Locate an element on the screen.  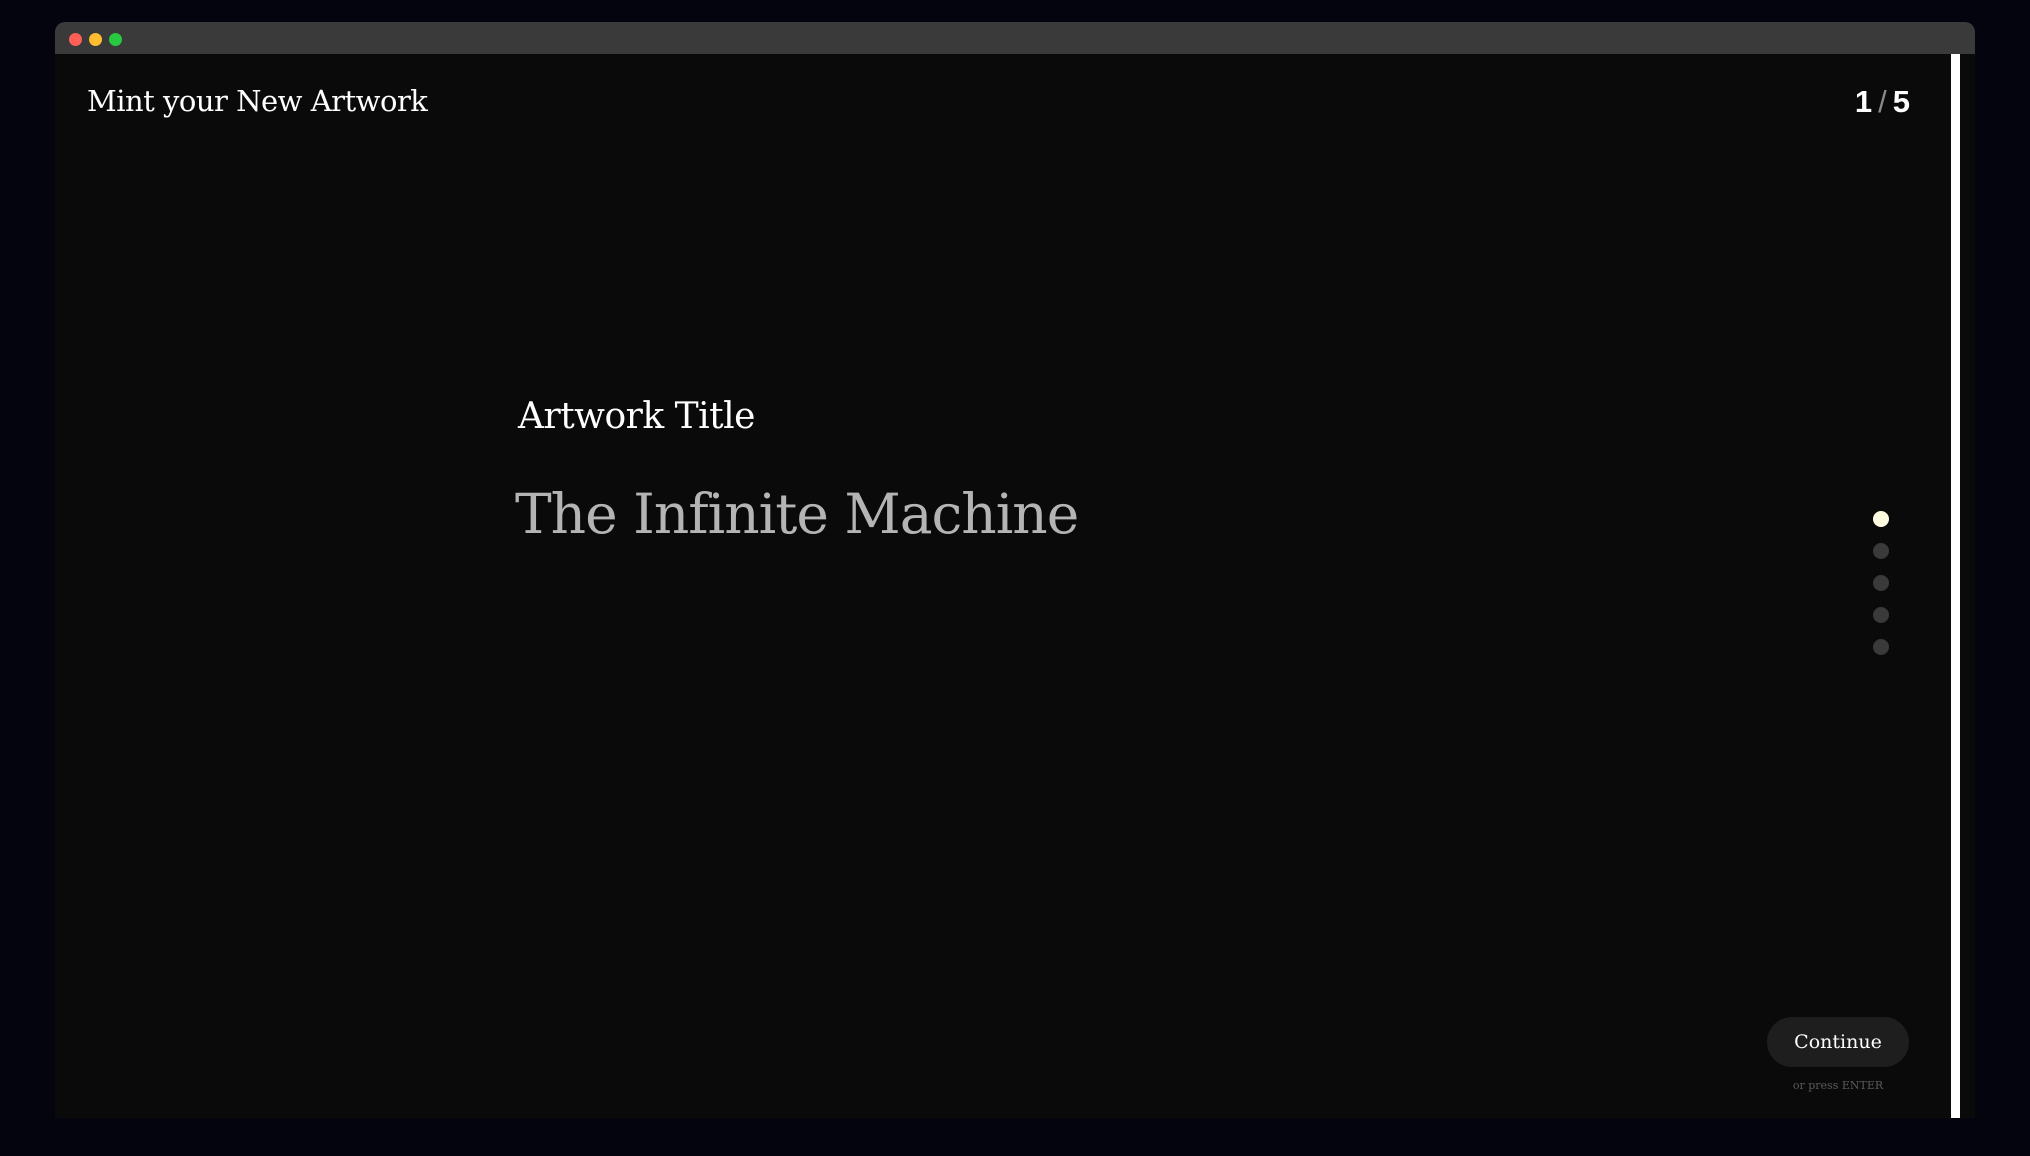
step-progress-dots is located at coordinates (1881, 591).